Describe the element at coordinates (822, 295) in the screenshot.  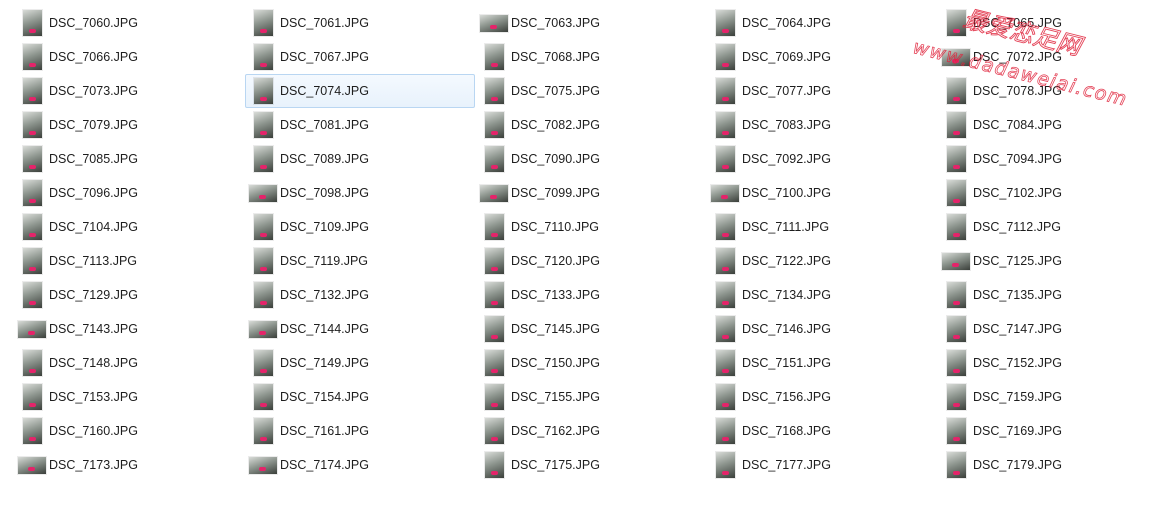
I see `file-item: DSC_7134.JPG` at that location.